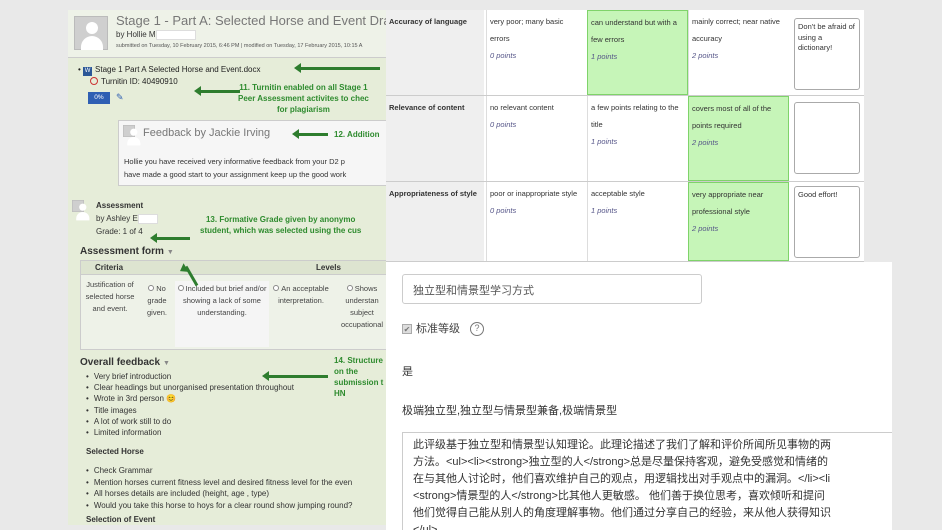 The image size is (942, 530). I want to click on feedback-title: Feedback by Jackie Irving, so click(207, 133).